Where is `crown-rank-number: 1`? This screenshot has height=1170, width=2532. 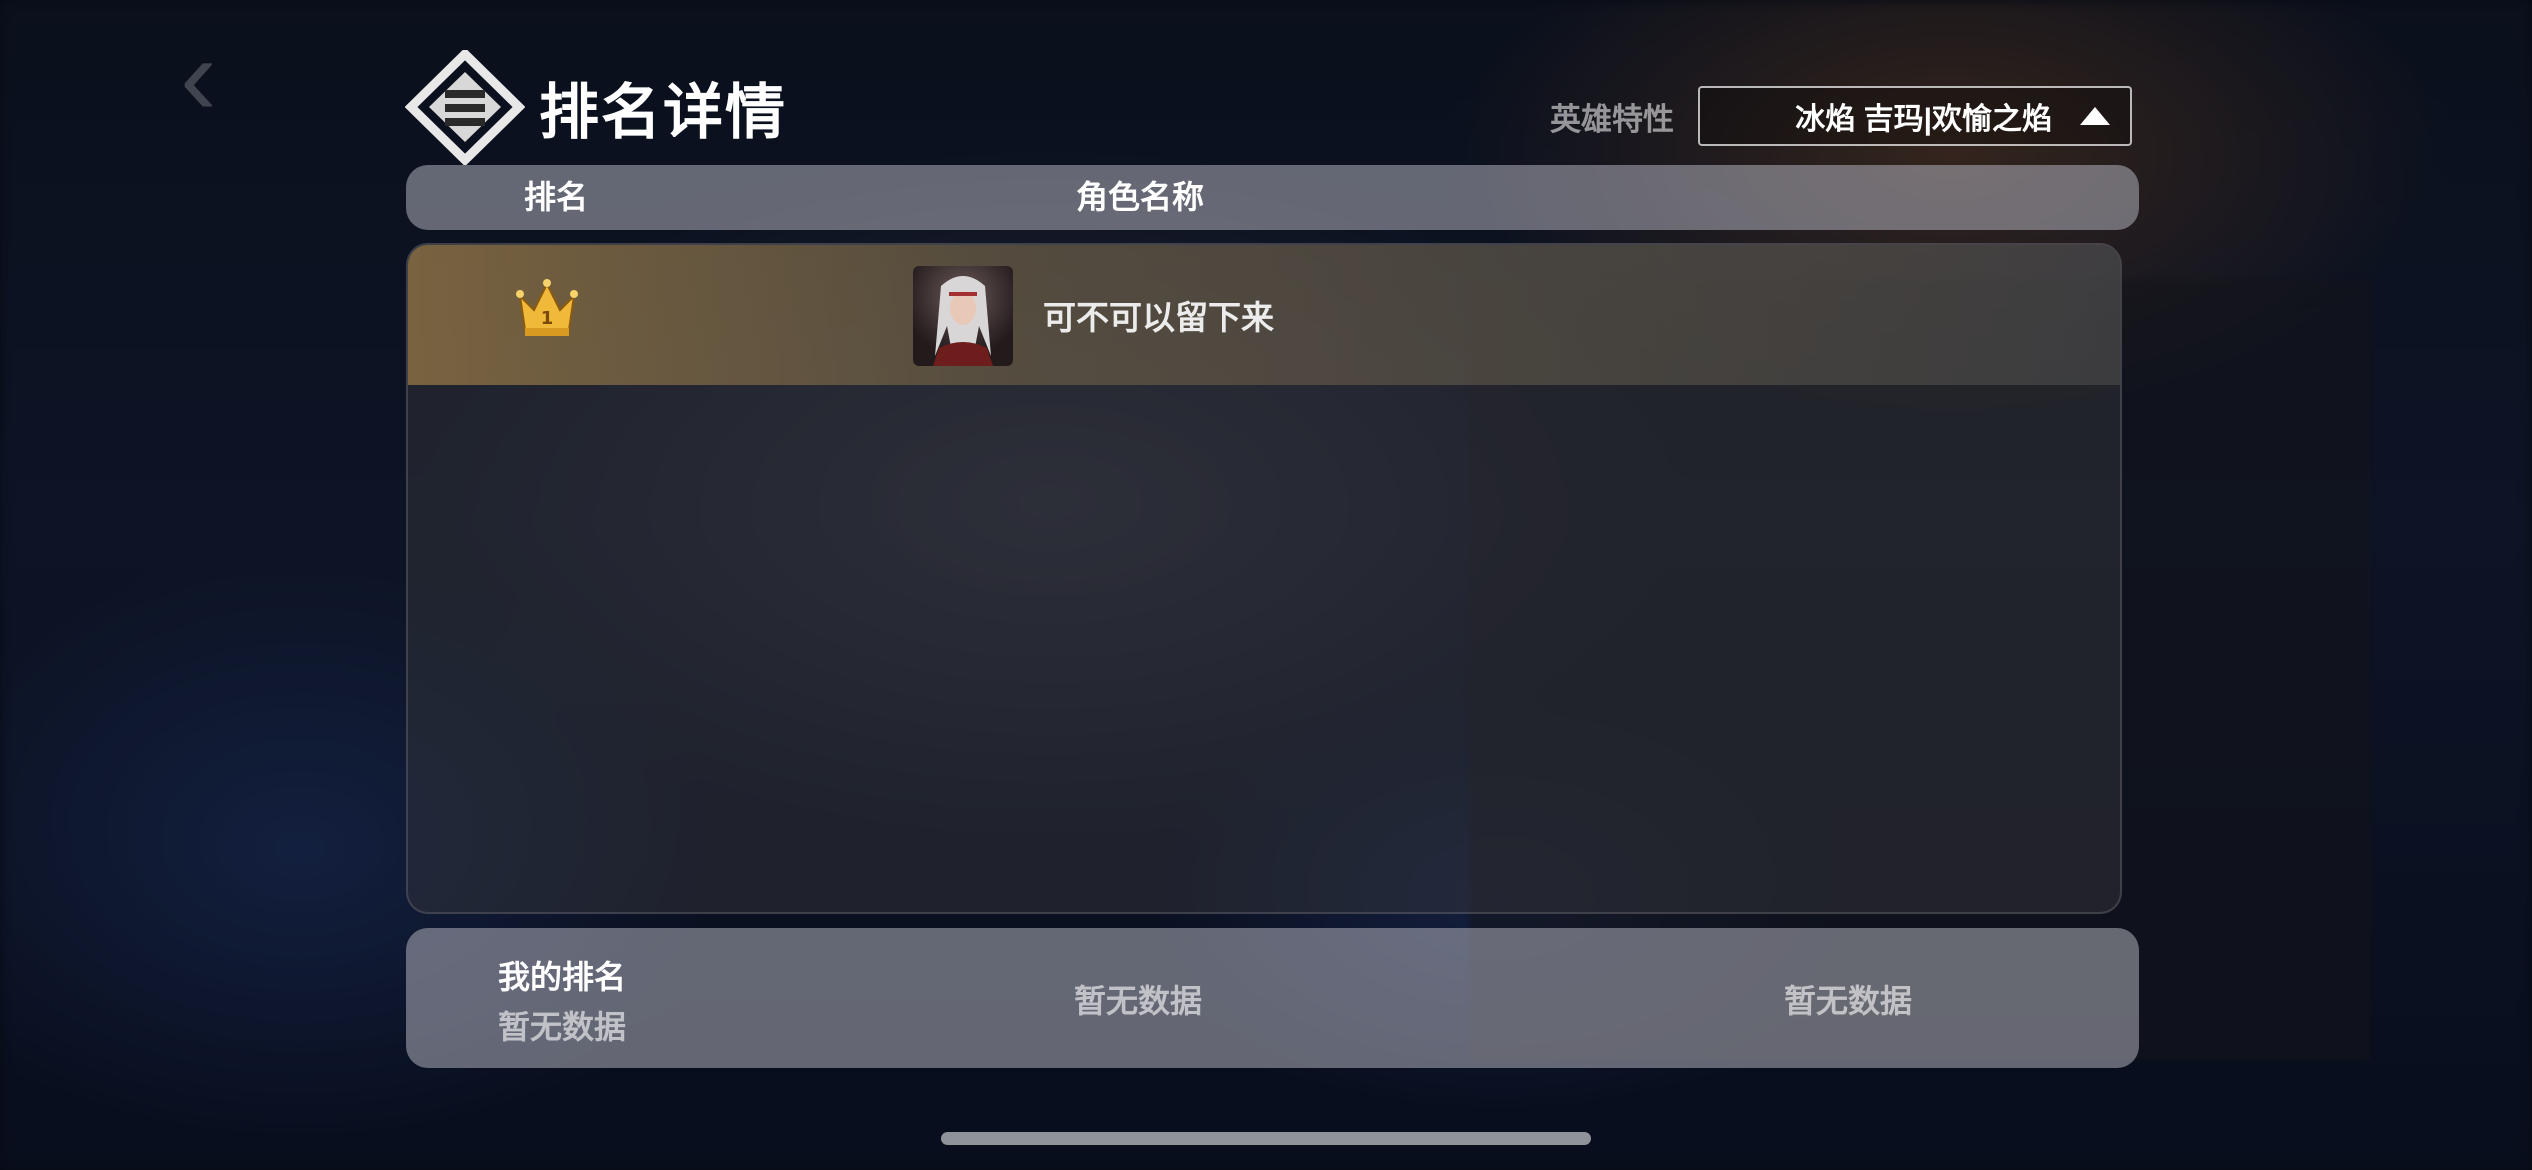 crown-rank-number: 1 is located at coordinates (547, 318).